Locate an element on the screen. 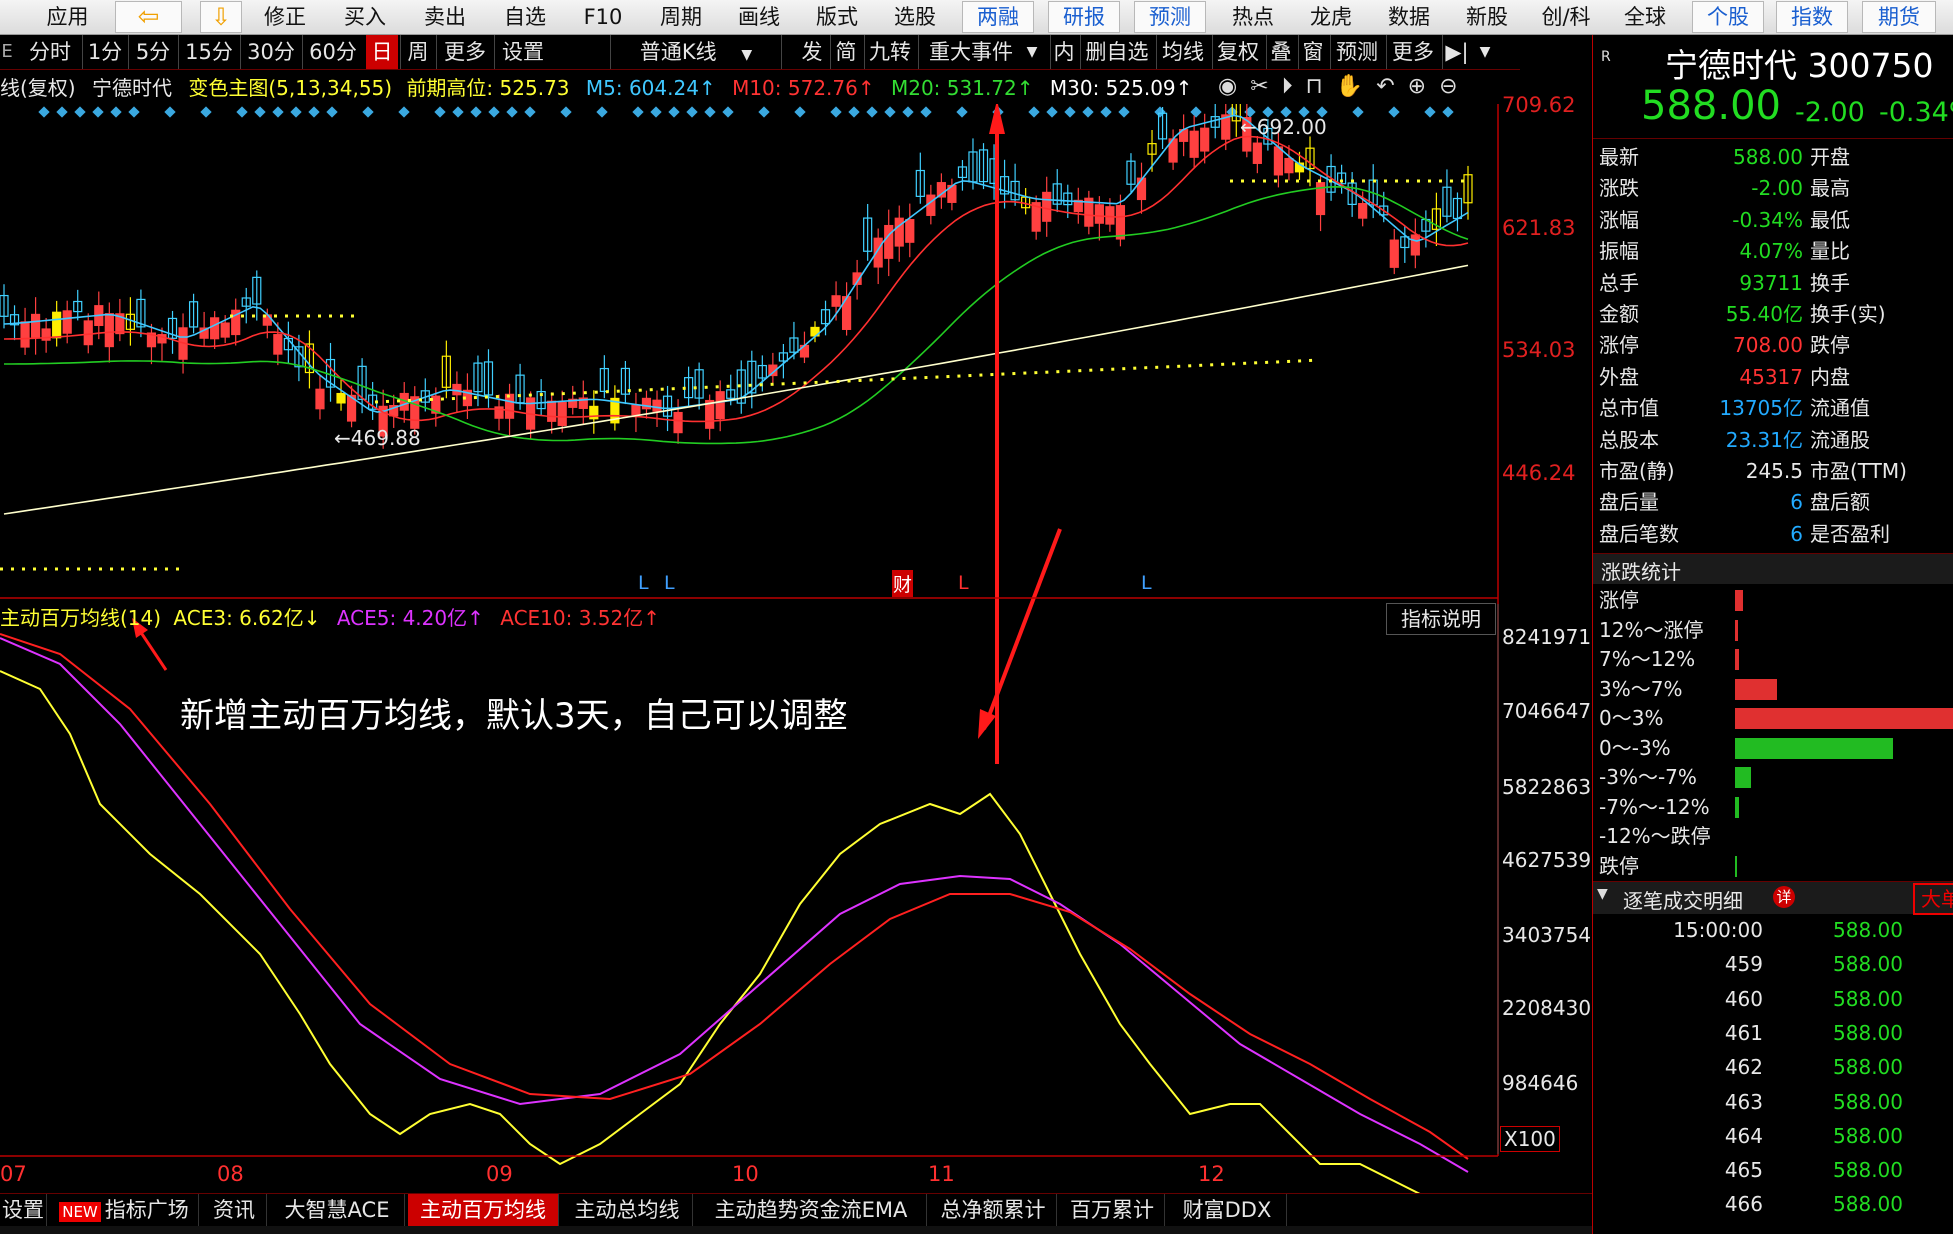 This screenshot has width=1953, height=1234. detail-badge: 详 is located at coordinates (1784, 897).